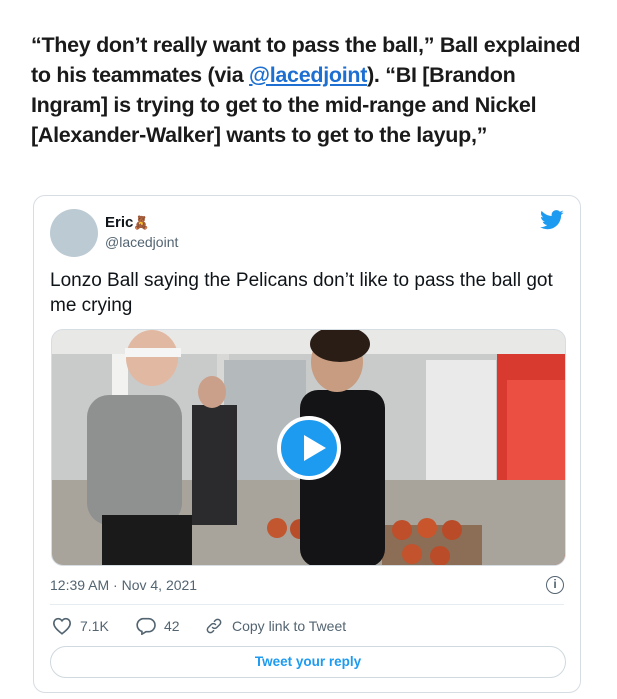  What do you see at coordinates (308, 75) in the screenshot?
I see `quote-handle-link: @lacedjoint` at bounding box center [308, 75].